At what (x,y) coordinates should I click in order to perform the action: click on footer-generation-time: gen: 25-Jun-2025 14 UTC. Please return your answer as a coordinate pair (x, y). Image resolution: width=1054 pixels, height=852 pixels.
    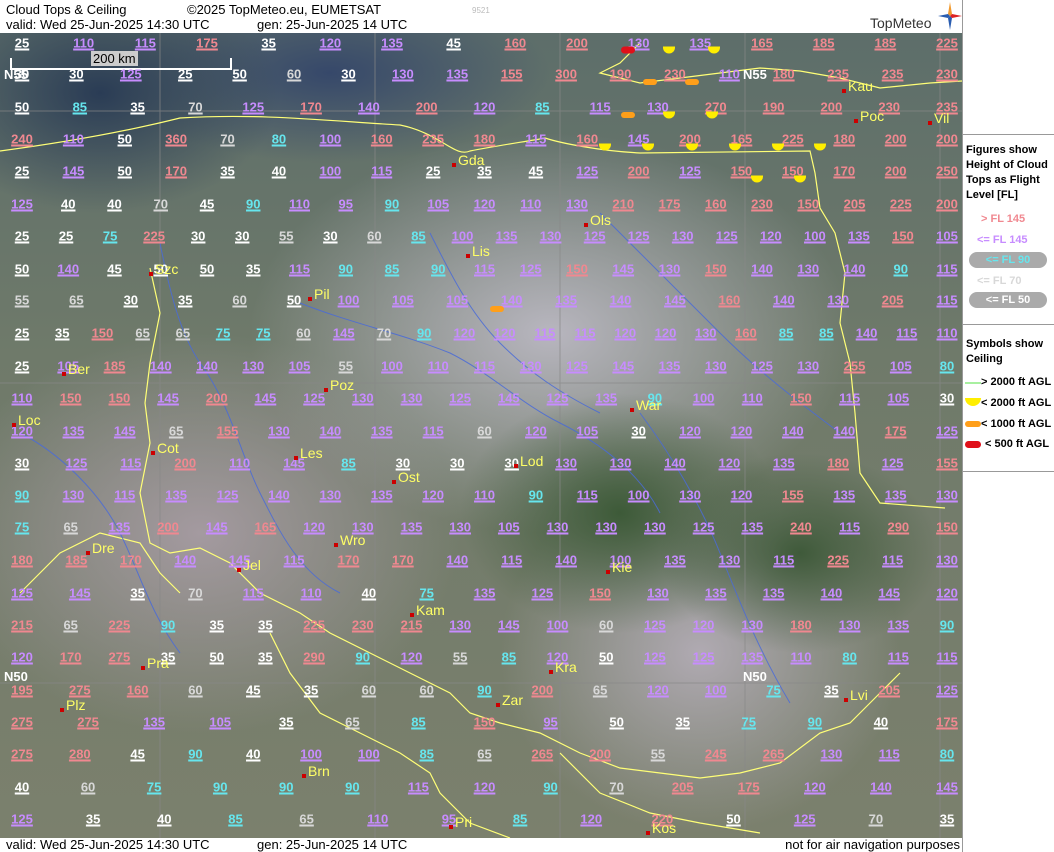
    Looking at the image, I should click on (332, 844).